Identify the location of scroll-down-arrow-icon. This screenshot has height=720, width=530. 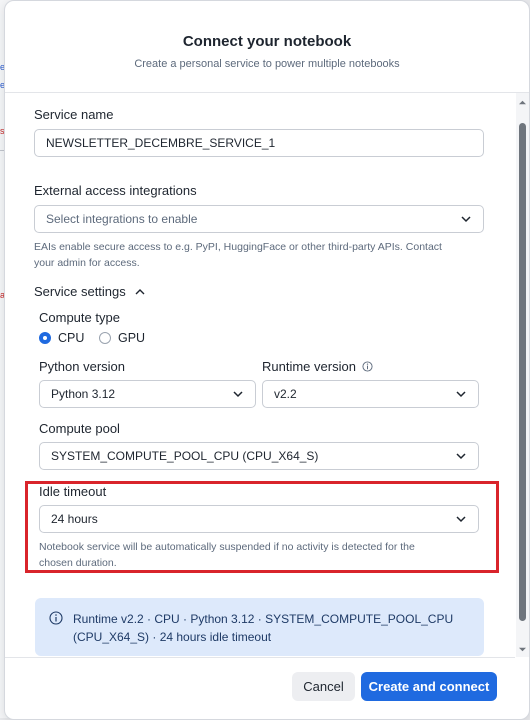
(522, 649).